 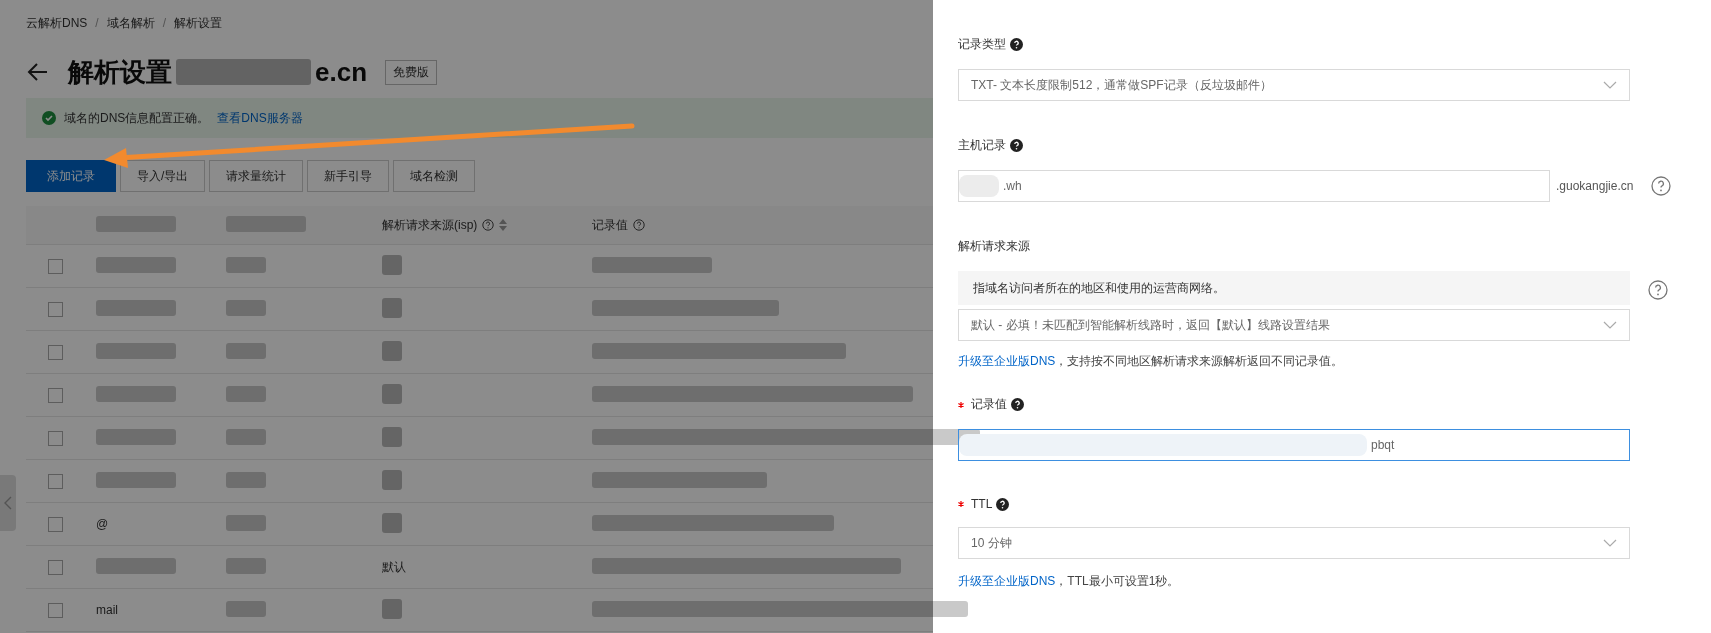 I want to click on dropdown: 10 分钟, so click(x=1294, y=543).